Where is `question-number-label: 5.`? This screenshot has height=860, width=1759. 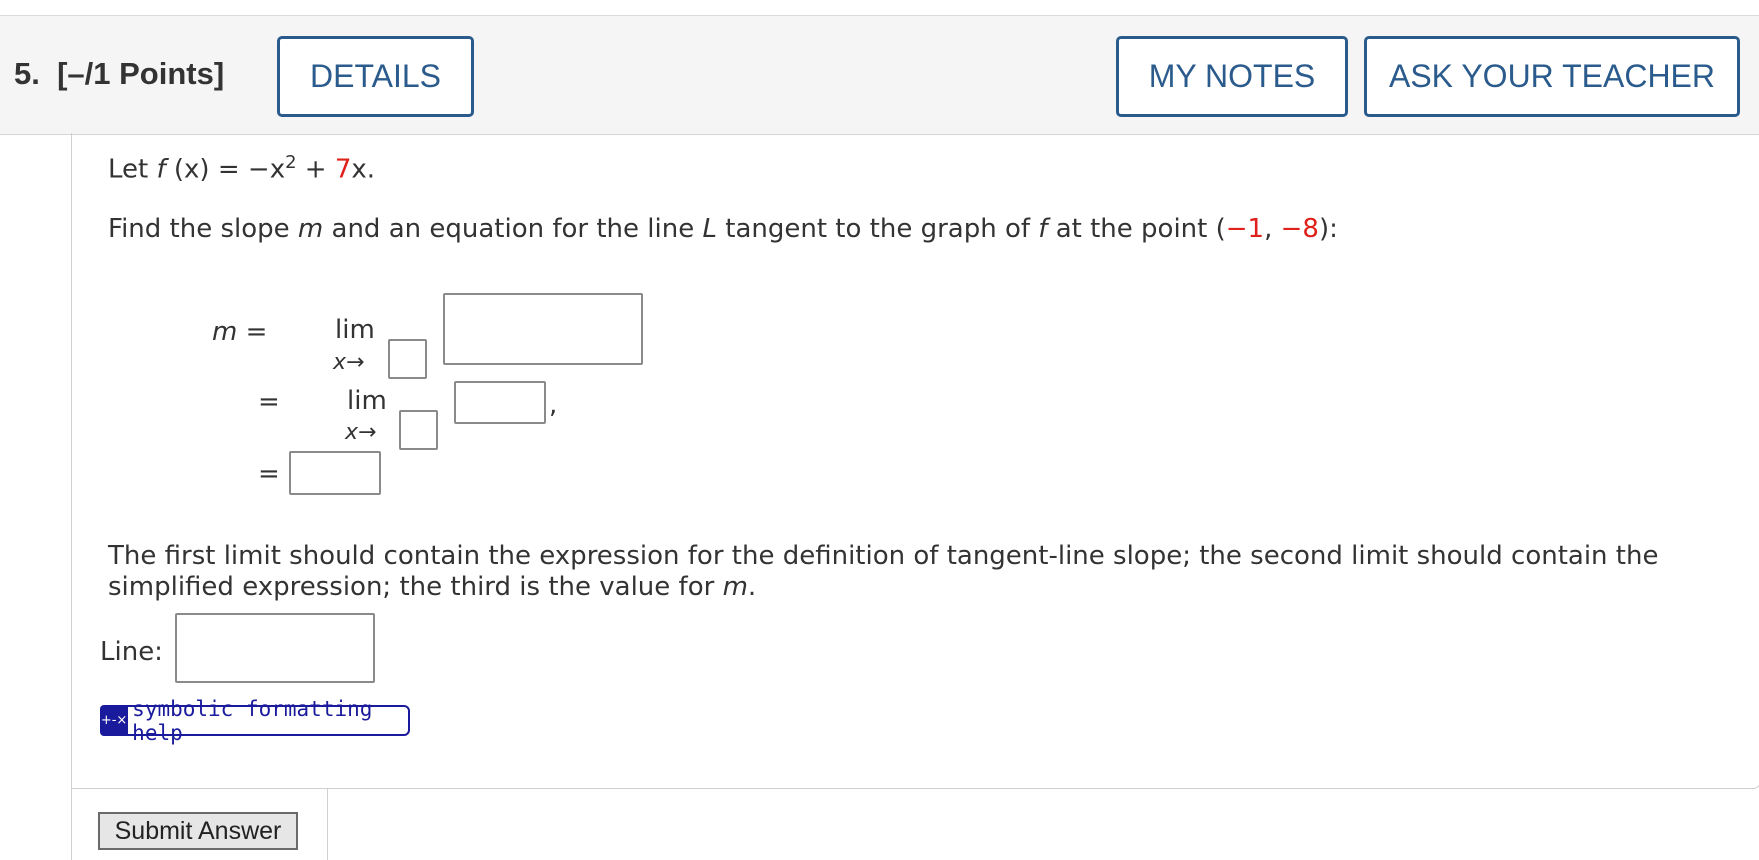 question-number-label: 5. is located at coordinates (27, 73).